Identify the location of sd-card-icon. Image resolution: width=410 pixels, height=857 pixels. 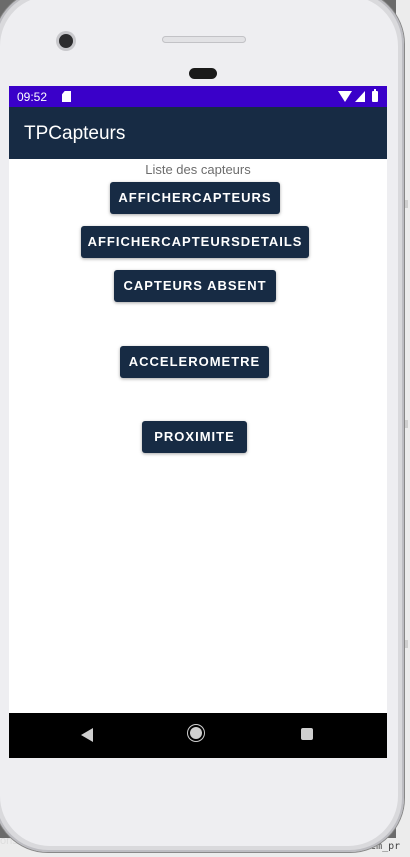
(66, 96).